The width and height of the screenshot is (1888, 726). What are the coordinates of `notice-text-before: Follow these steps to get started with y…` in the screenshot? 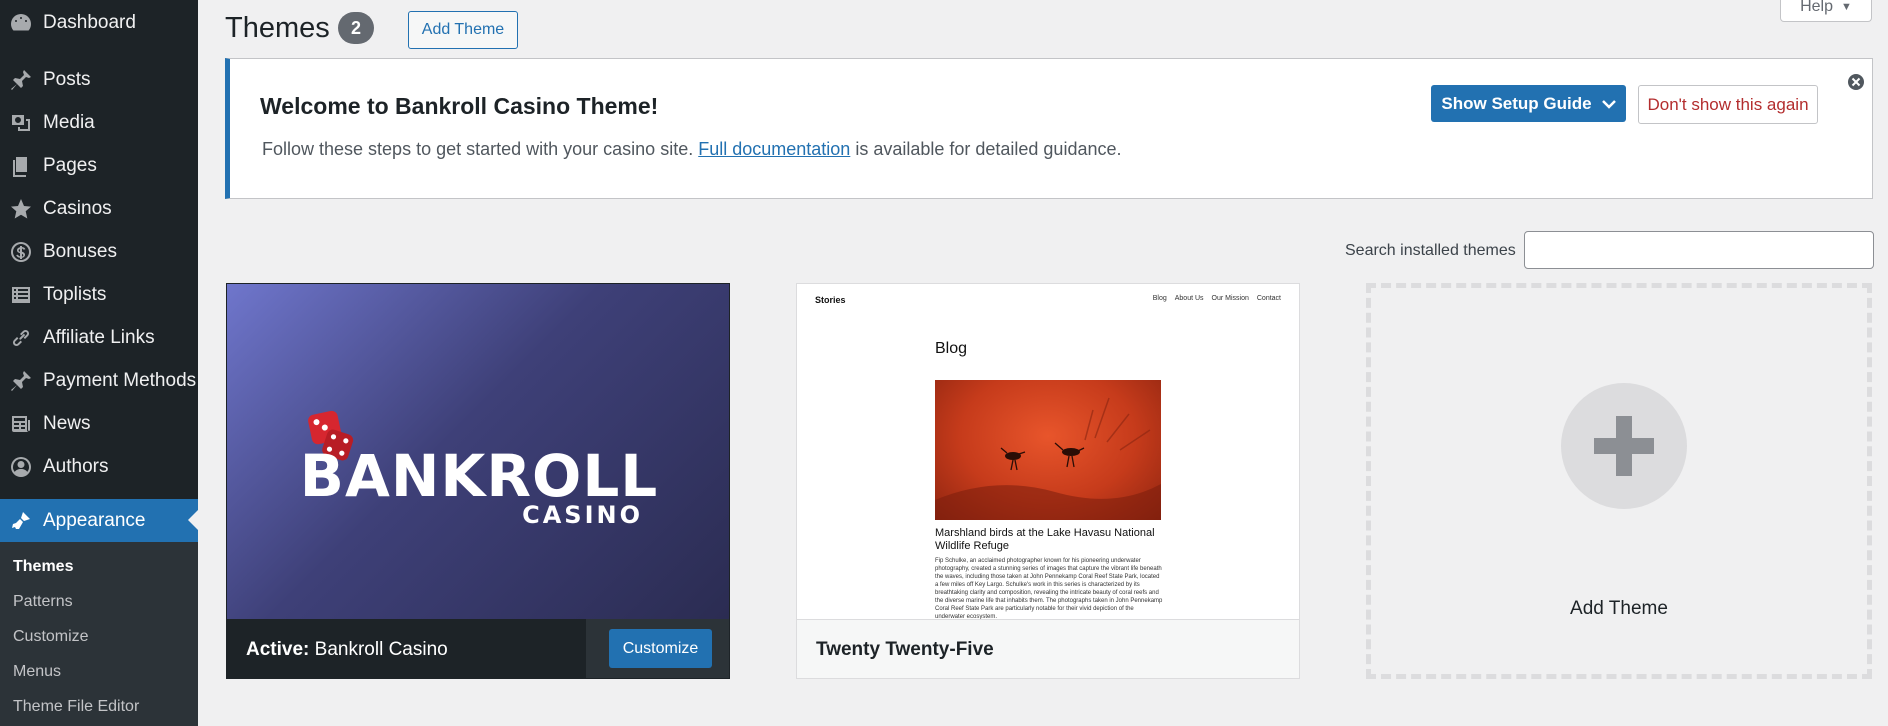 It's located at (480, 149).